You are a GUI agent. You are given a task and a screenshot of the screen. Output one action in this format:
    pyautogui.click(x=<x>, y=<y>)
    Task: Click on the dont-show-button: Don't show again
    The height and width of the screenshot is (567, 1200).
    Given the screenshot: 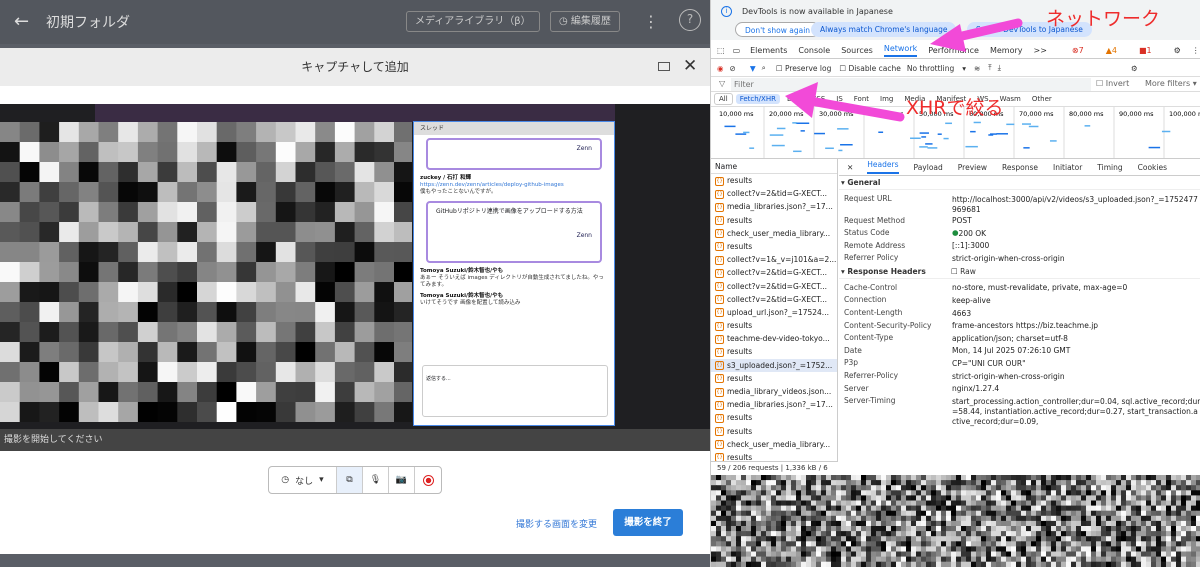 What is the action you would take?
    pyautogui.click(x=778, y=29)
    